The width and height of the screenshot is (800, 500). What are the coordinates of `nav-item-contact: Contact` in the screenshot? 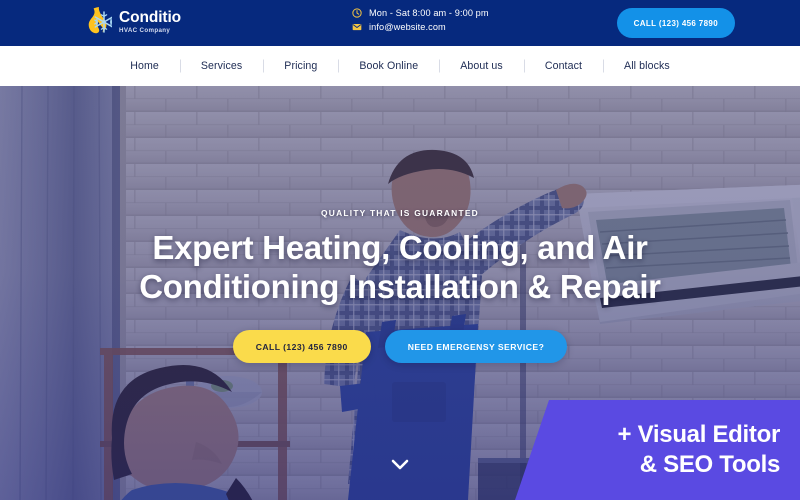 It's located at (563, 66).